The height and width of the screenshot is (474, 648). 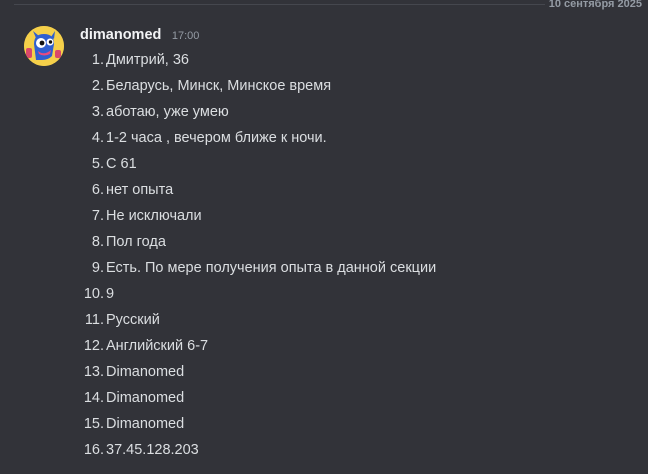 I want to click on timestamp: 17:00, so click(x=186, y=36).